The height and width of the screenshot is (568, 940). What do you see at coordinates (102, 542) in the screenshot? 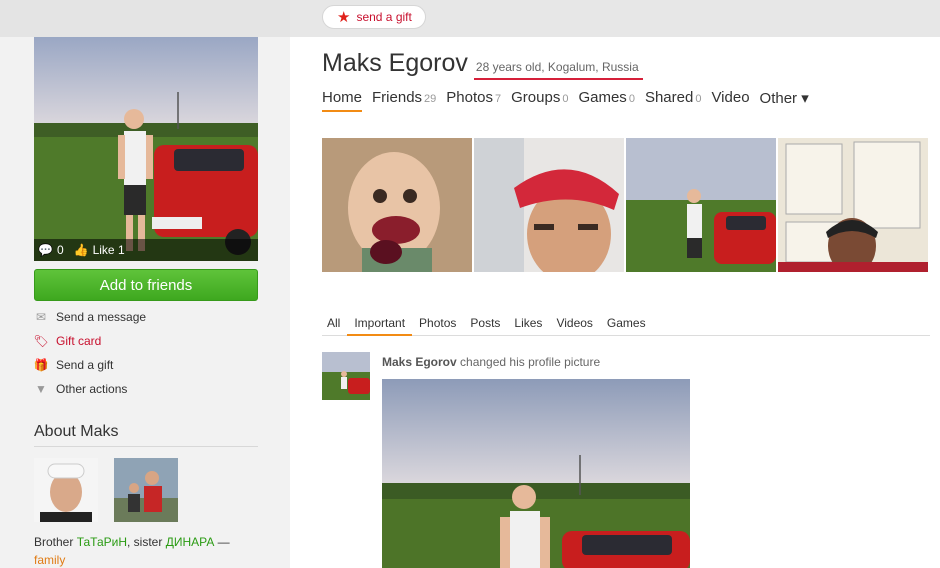
I see `brother-link: ТаТаРиН` at bounding box center [102, 542].